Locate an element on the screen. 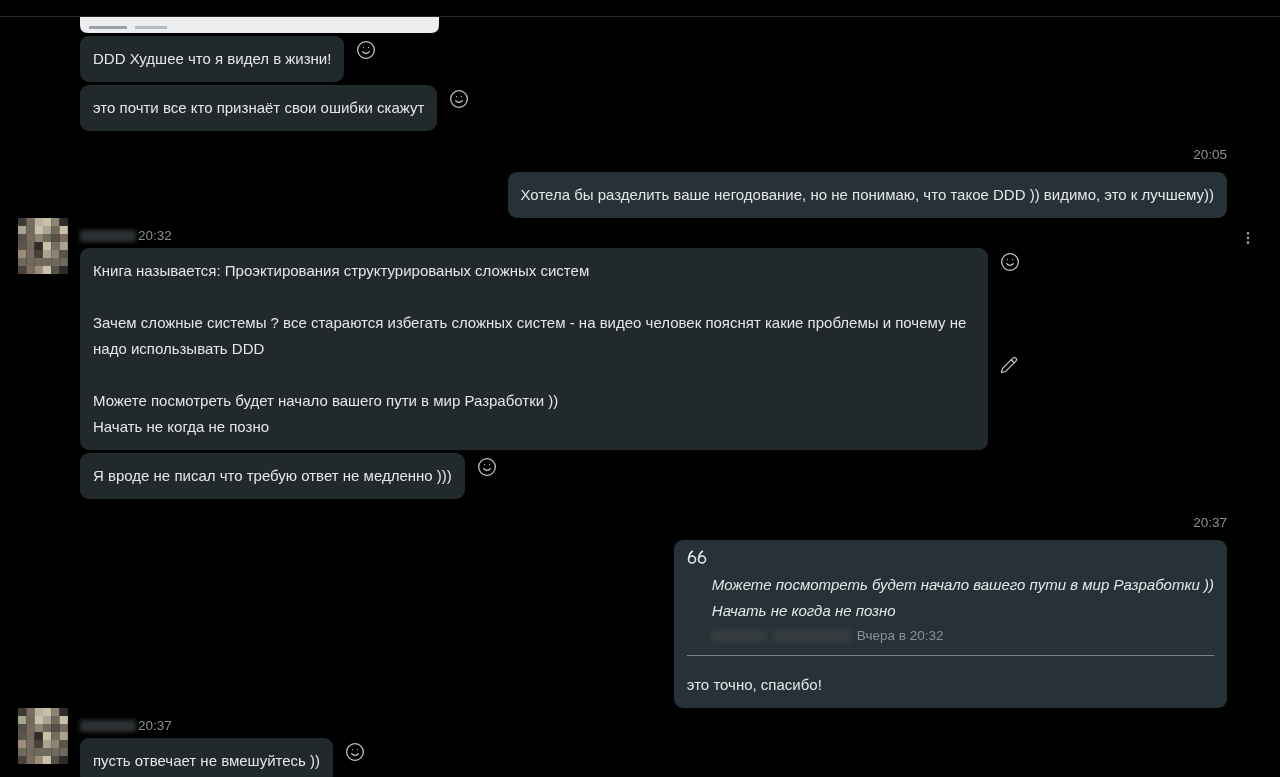  message-text: Можете посмотреть будет начало вашего пути в мир Разработки )) Начать не когда не позно is located at coordinates (326, 414).